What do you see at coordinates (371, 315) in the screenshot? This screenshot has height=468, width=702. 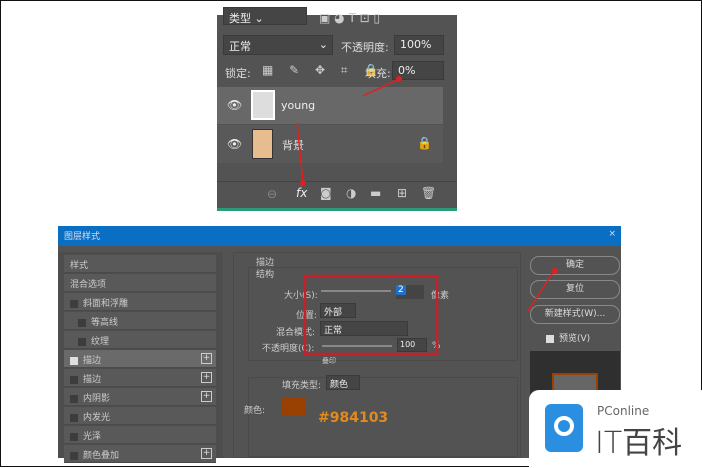 I see `highlight-box` at bounding box center [371, 315].